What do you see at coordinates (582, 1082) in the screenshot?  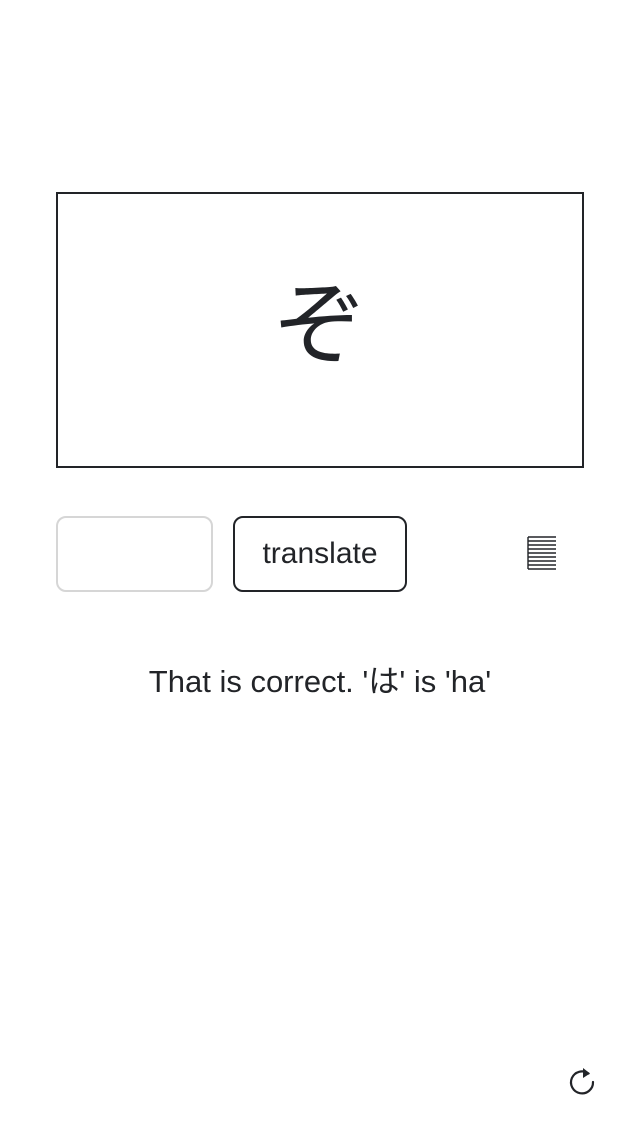 I see `refresh-icon` at bounding box center [582, 1082].